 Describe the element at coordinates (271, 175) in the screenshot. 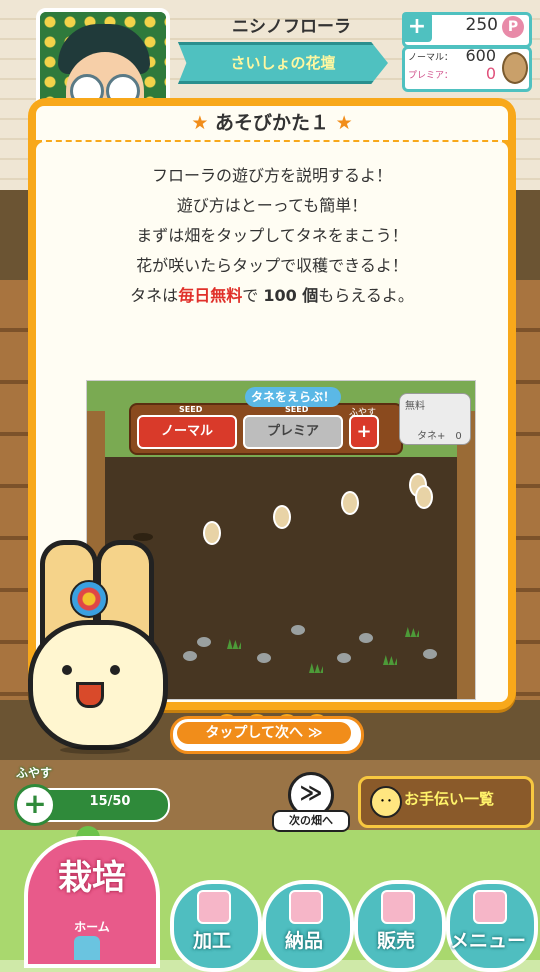

I see `instruction-line: フローラの遊び方を説明するよ！` at that location.